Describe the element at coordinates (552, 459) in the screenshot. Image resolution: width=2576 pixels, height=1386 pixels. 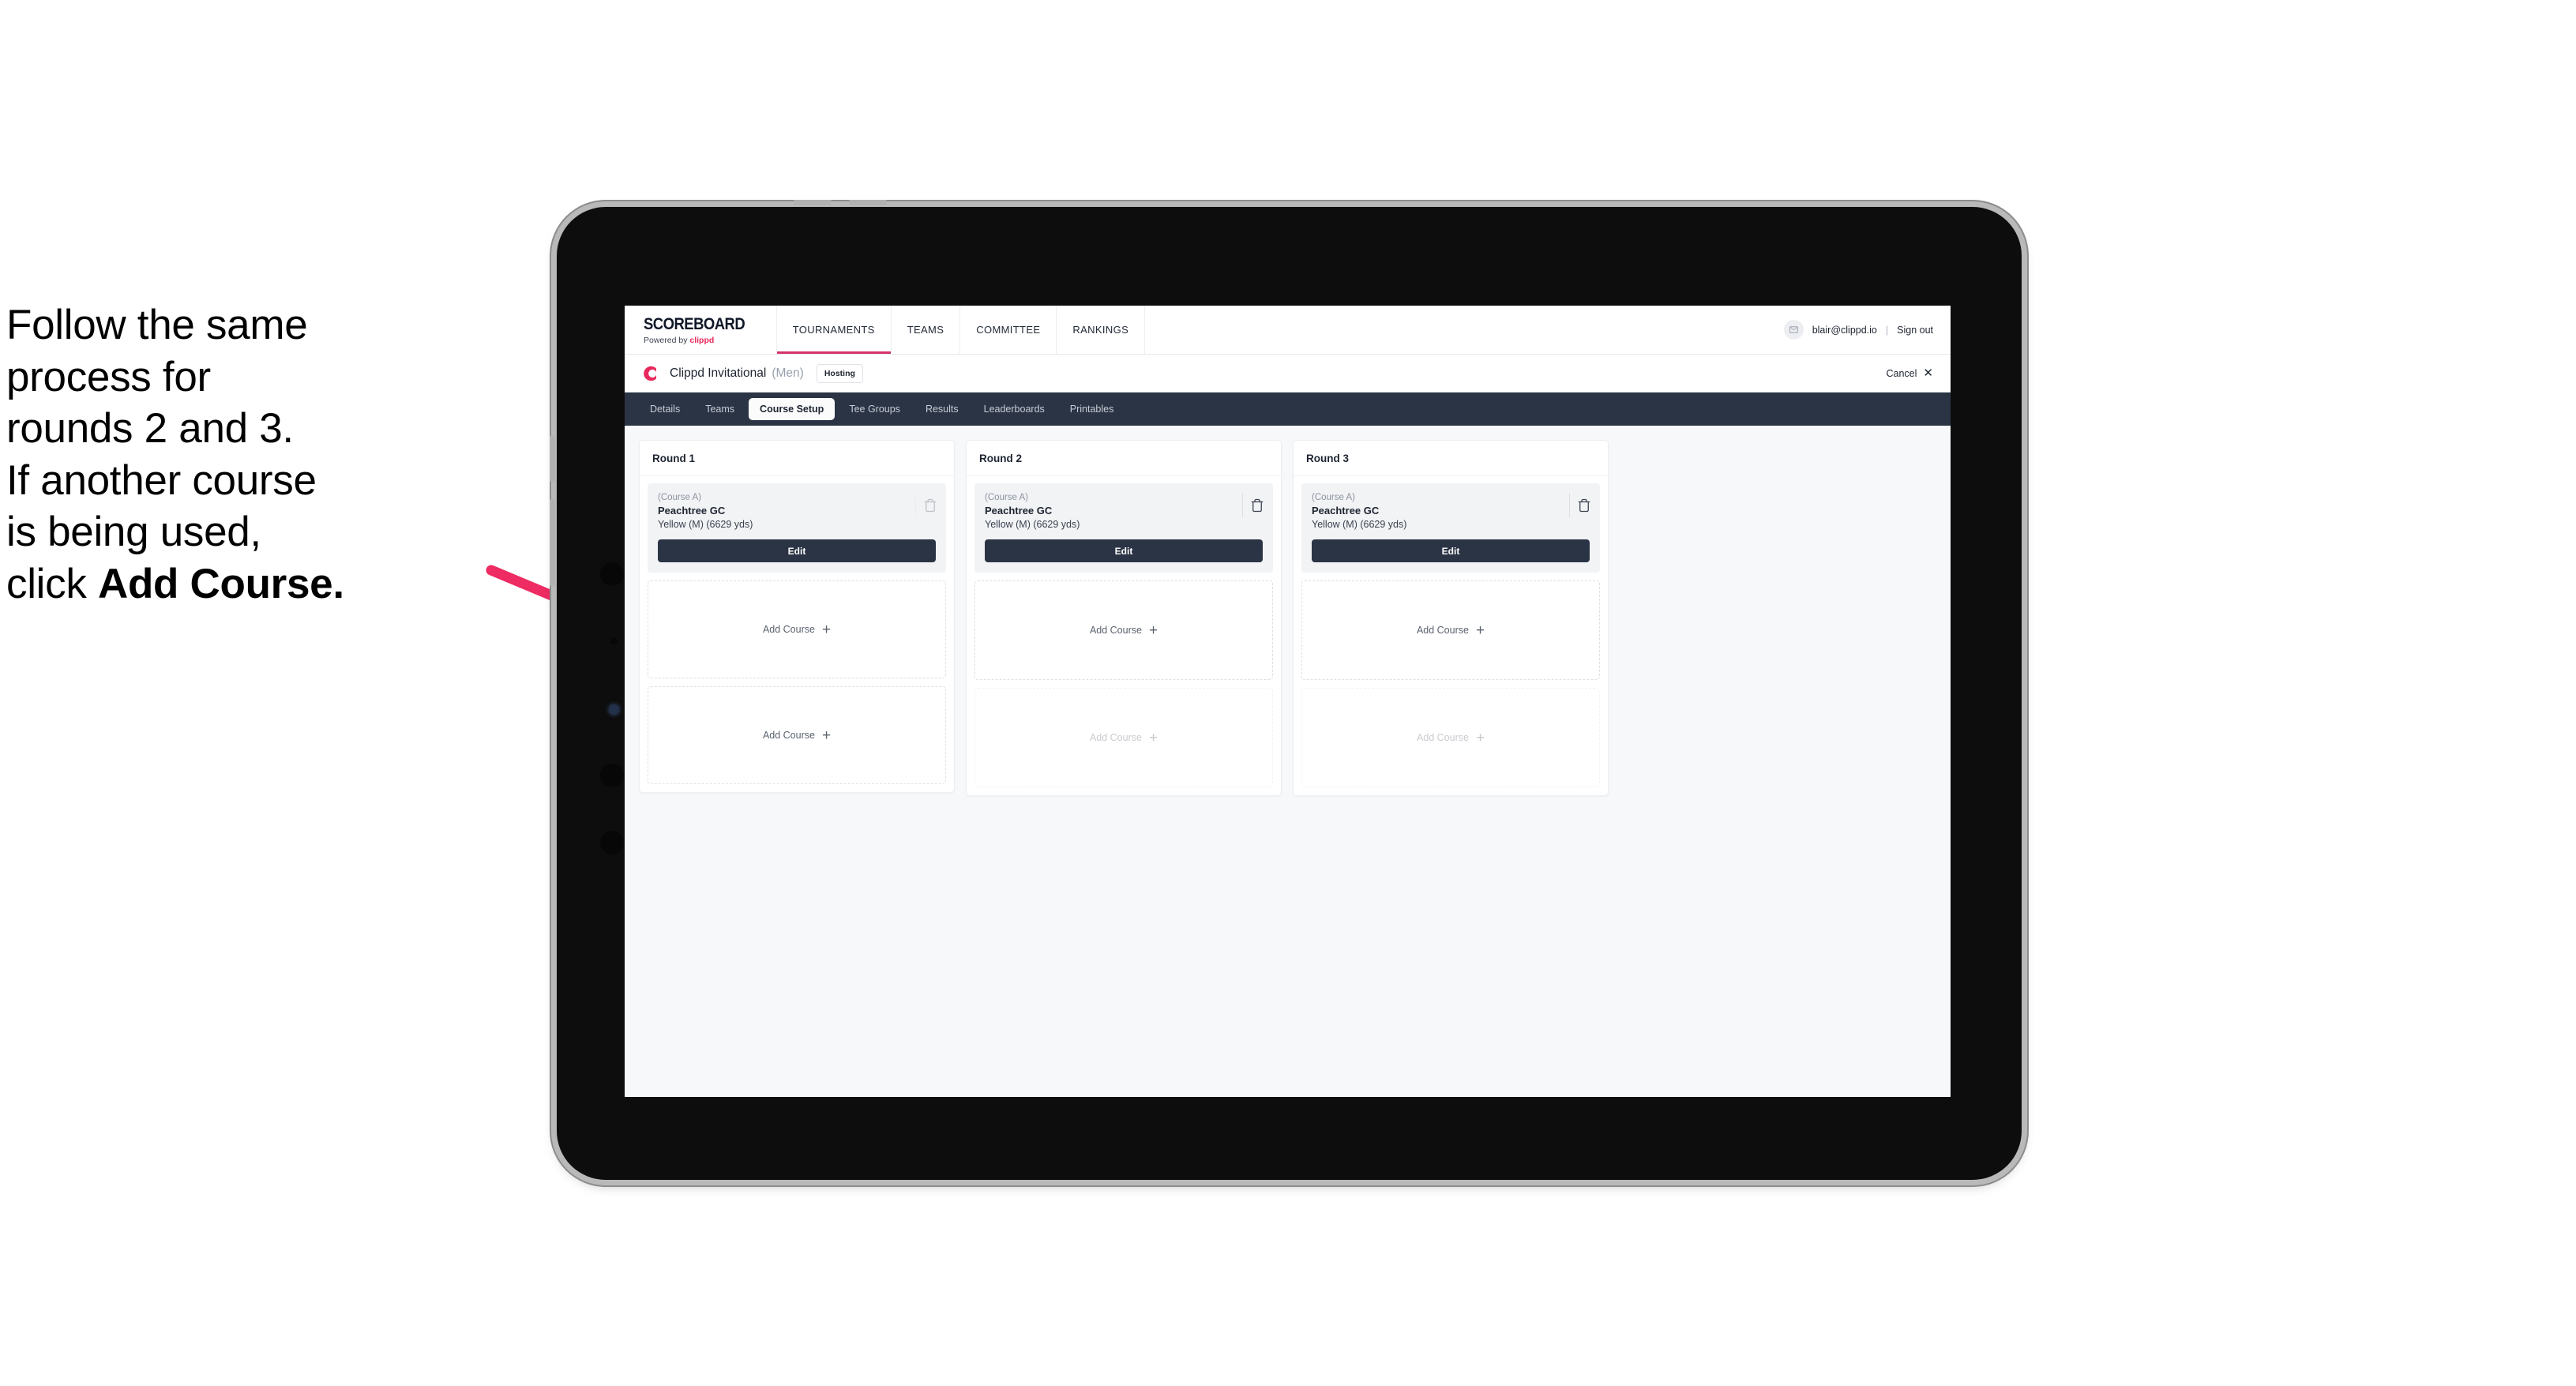
I see `power-button` at that location.